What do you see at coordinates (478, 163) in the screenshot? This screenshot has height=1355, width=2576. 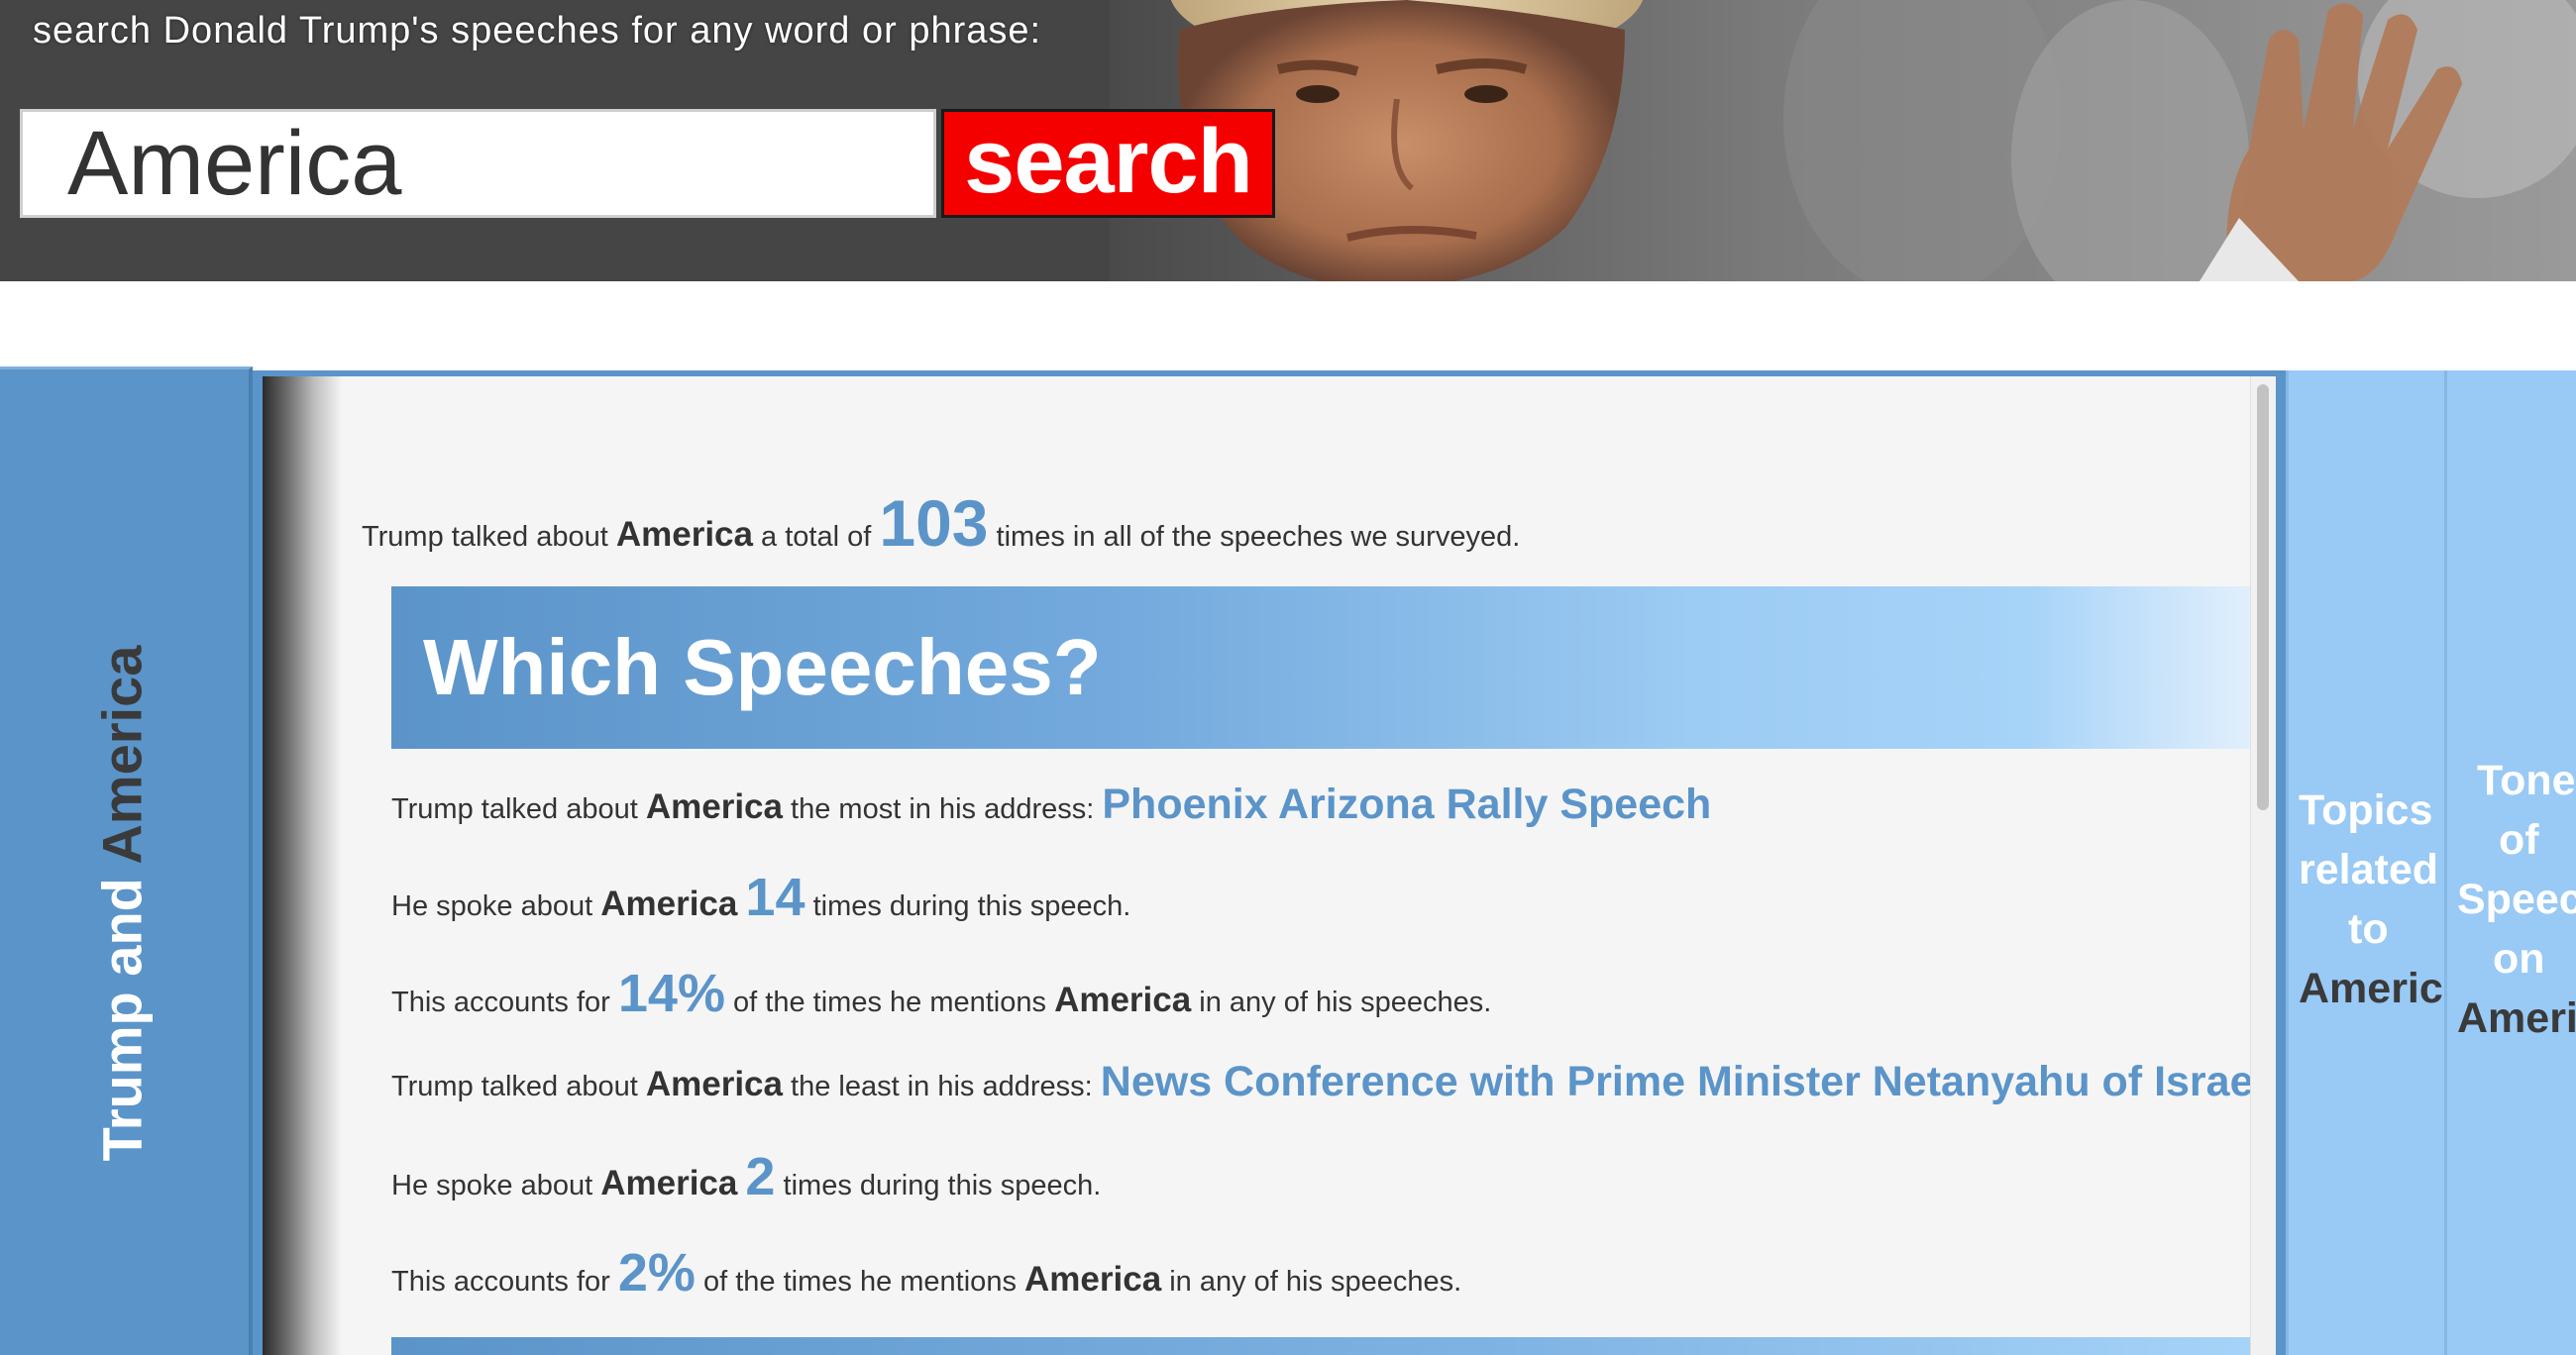 I see `search-input` at bounding box center [478, 163].